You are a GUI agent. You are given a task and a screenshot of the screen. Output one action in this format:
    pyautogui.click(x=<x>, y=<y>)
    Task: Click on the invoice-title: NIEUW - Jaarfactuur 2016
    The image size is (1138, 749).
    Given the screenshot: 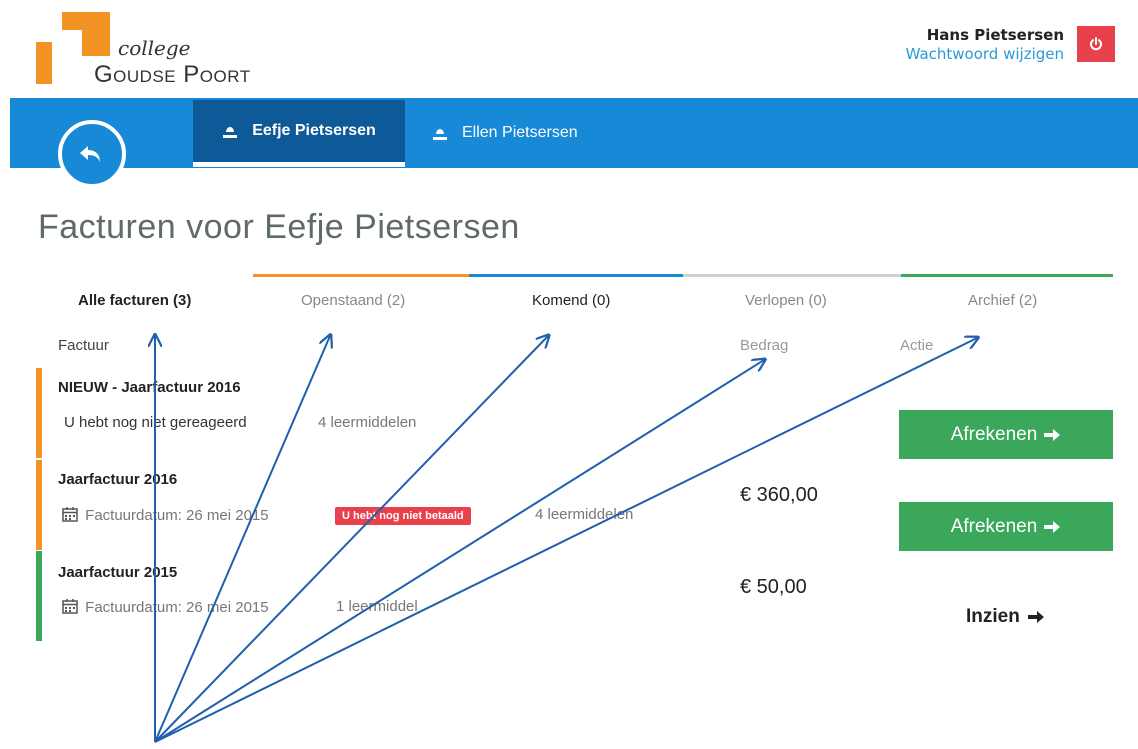 What is the action you would take?
    pyautogui.click(x=149, y=387)
    